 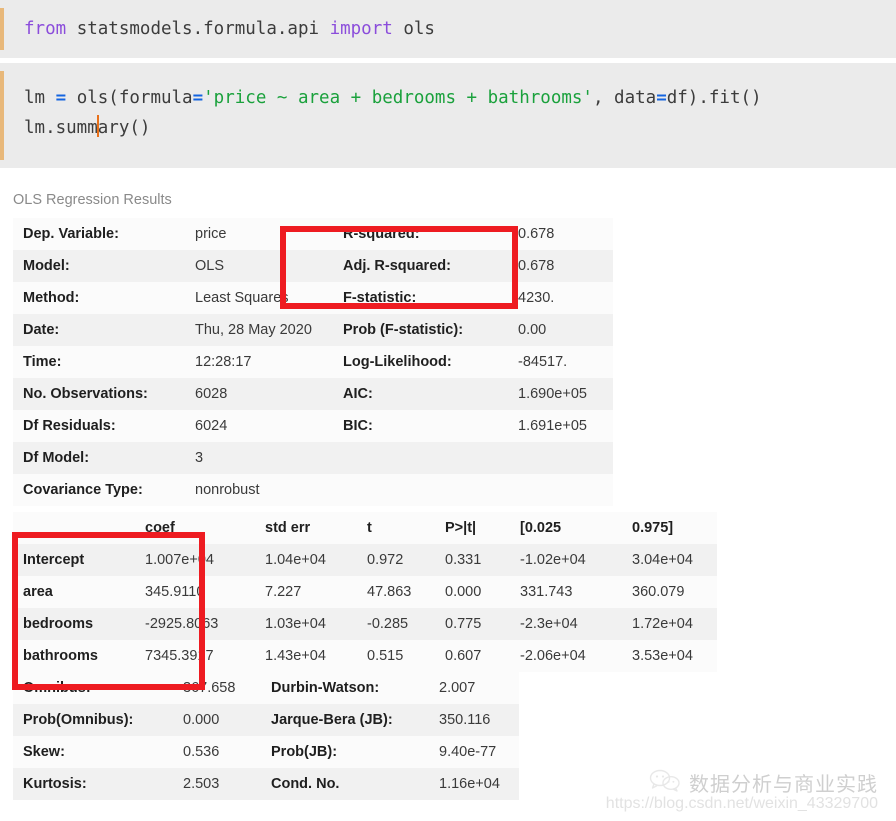 I want to click on diag-label: Cond. No., so click(x=305, y=784).